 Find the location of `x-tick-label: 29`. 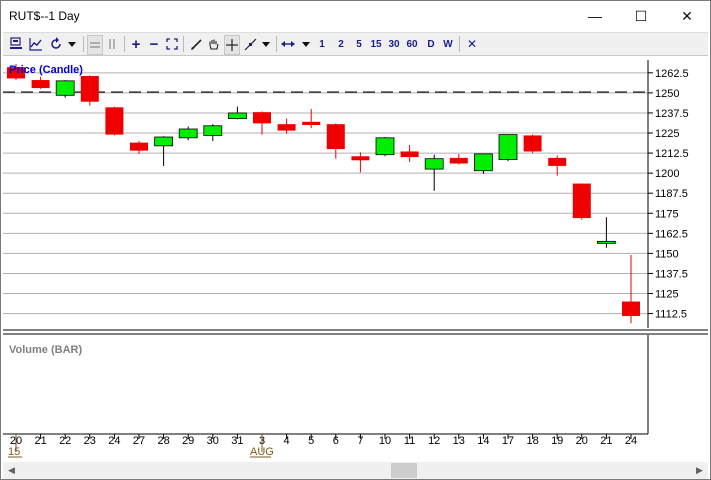

x-tick-label: 29 is located at coordinates (188, 441).